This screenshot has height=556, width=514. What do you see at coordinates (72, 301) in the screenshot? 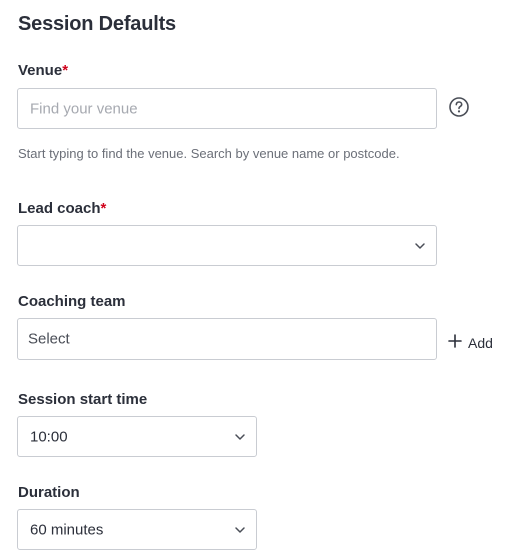
I see `coaching-team-label: Coaching team` at bounding box center [72, 301].